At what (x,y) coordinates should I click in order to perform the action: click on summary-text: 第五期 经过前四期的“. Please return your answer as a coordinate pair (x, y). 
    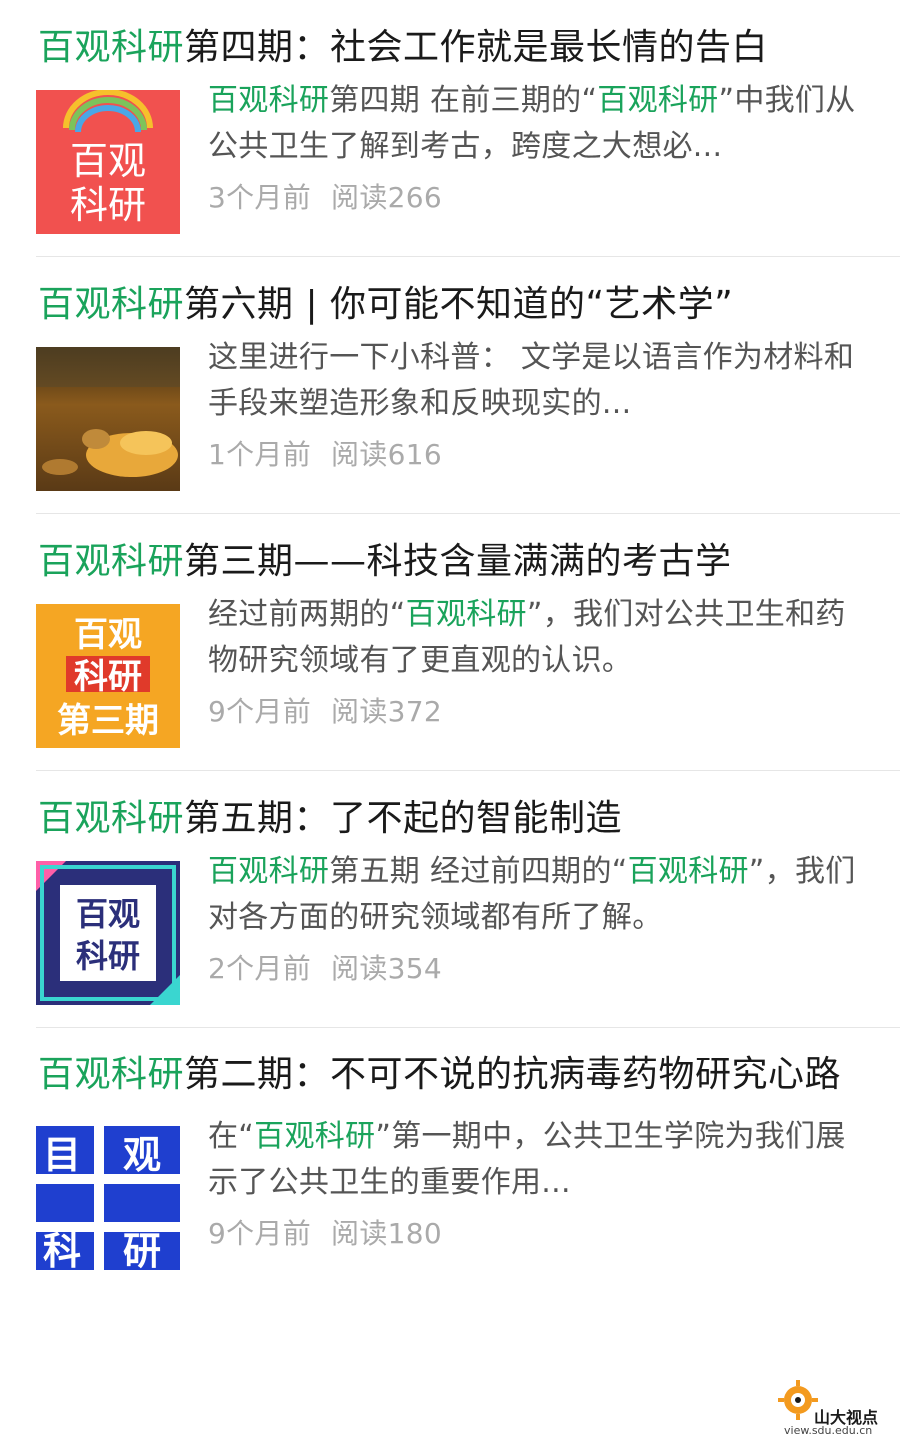
    Looking at the image, I should click on (478, 871).